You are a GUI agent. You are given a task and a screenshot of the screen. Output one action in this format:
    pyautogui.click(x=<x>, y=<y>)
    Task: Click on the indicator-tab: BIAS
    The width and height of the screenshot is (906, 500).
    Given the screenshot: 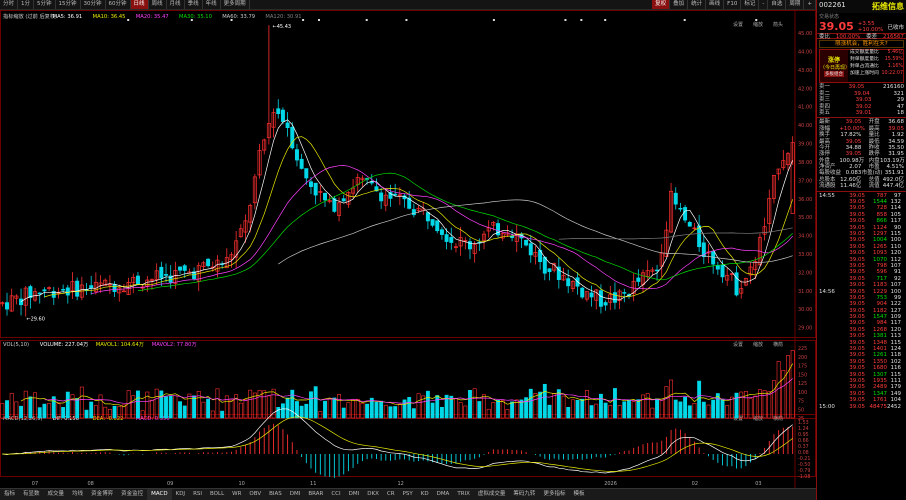 What is the action you would take?
    pyautogui.click(x=275, y=494)
    